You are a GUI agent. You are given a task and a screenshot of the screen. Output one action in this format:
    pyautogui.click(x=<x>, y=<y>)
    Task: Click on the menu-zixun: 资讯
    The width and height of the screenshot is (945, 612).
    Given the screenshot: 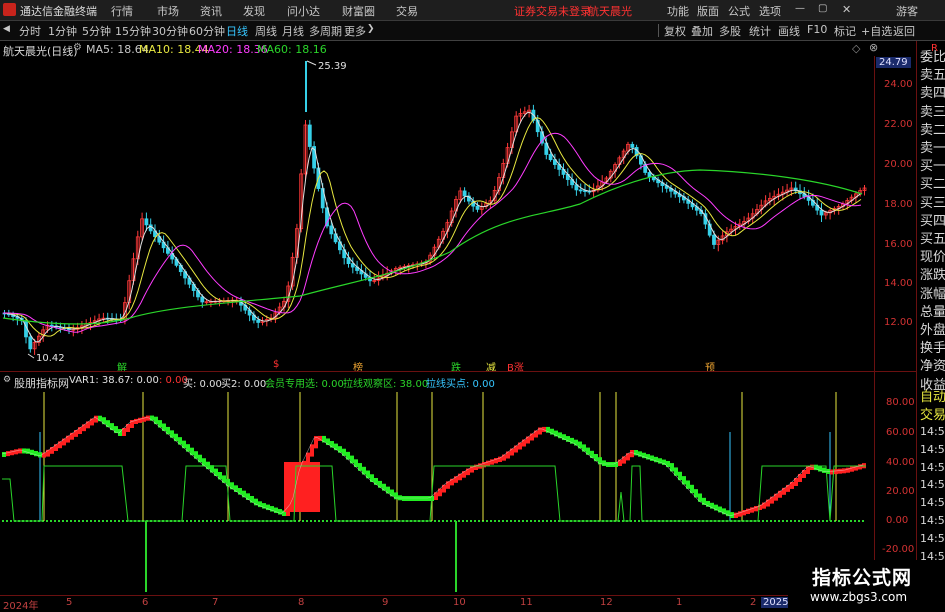 What is the action you would take?
    pyautogui.click(x=211, y=11)
    